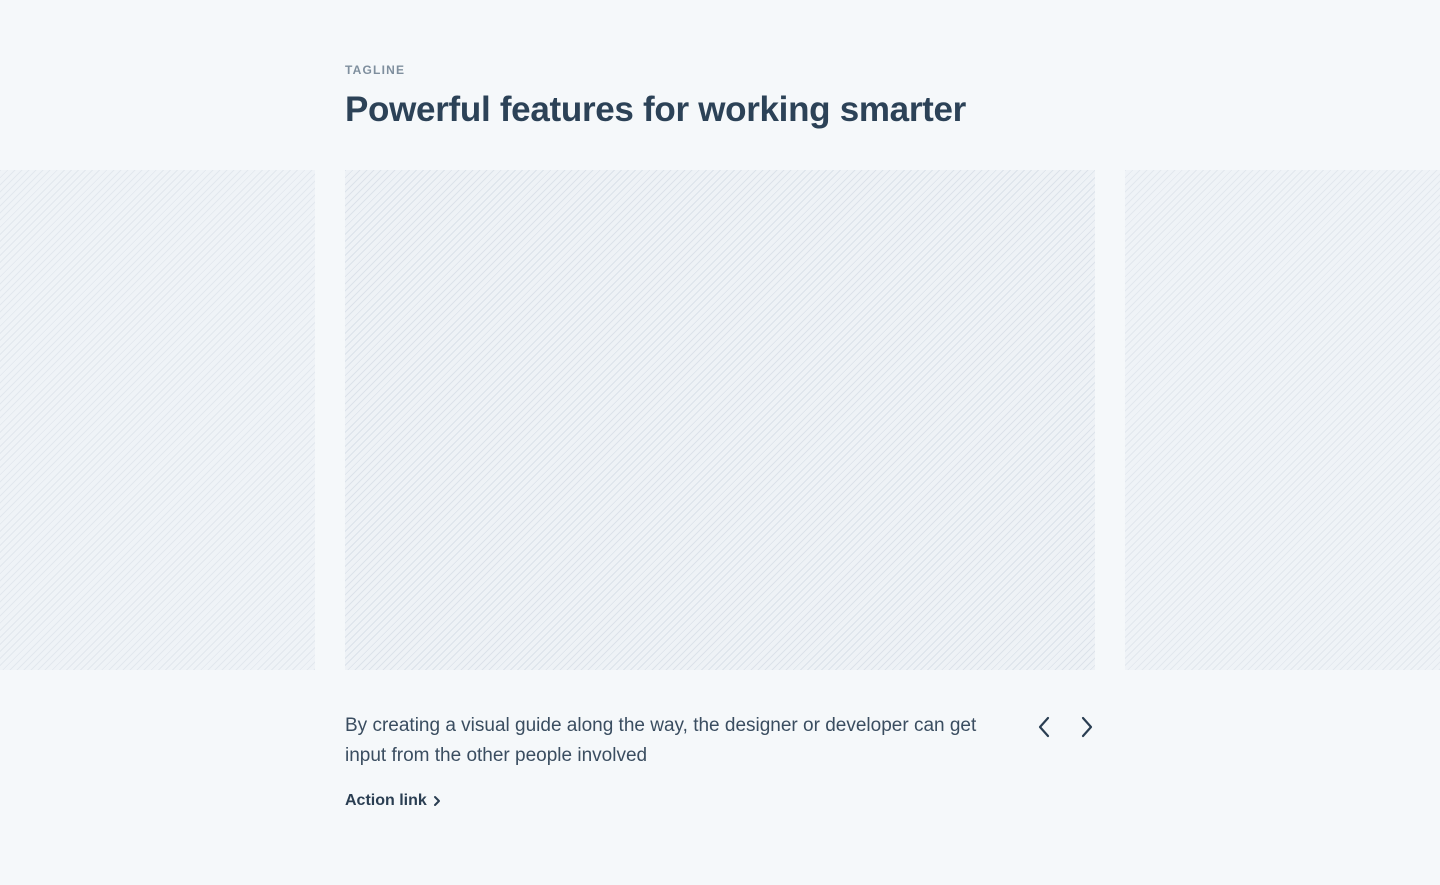 This screenshot has width=1440, height=885. I want to click on action-link-label: Action link, so click(386, 800).